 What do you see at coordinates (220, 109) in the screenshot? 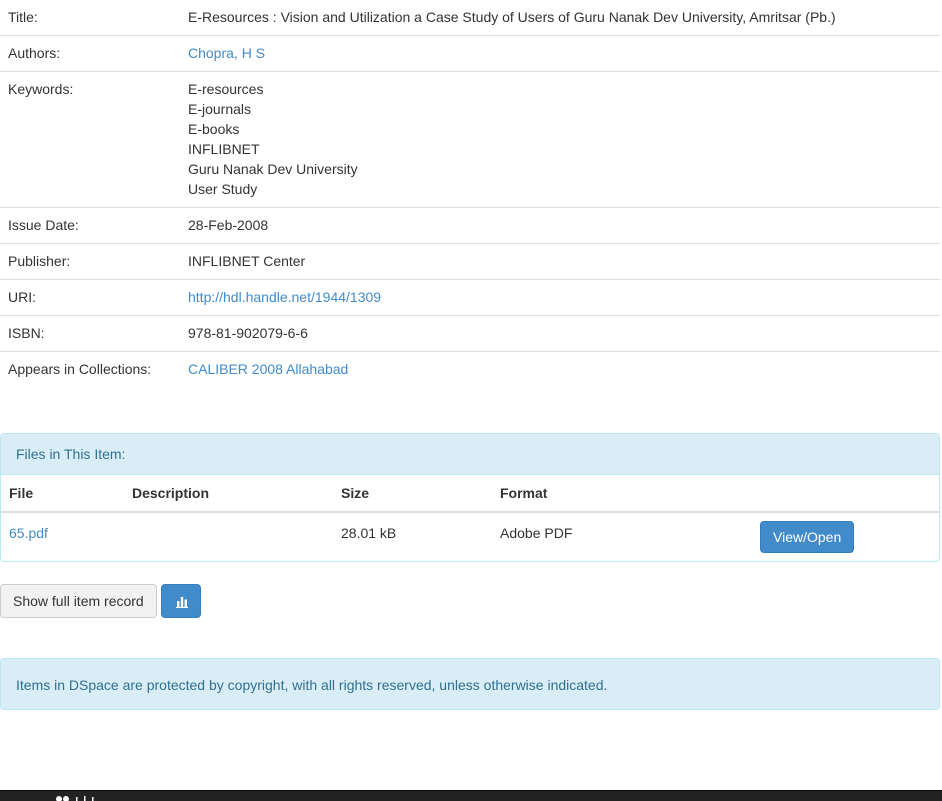
I see `keyword: E-journals` at bounding box center [220, 109].